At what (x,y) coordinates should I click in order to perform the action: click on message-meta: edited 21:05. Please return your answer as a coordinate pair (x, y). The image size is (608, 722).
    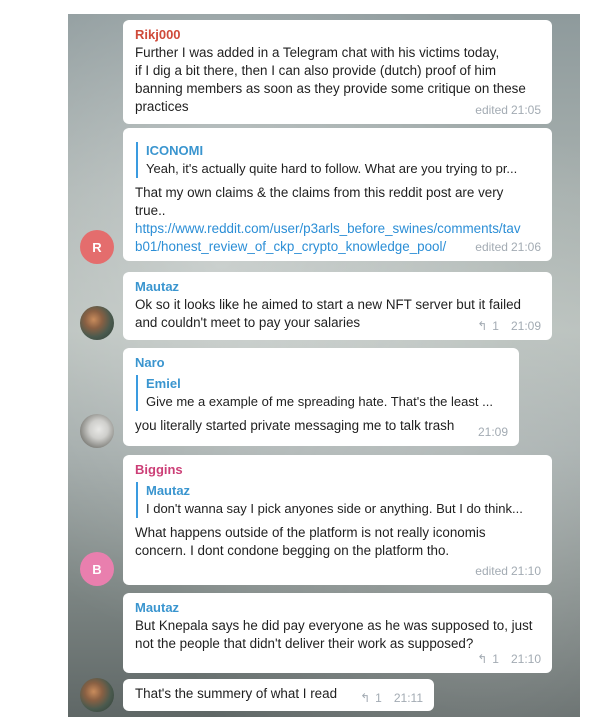
    Looking at the image, I should click on (508, 110).